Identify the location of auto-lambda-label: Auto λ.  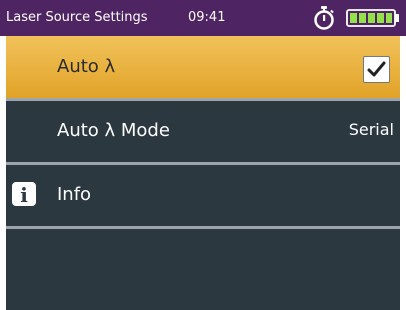
(86, 66).